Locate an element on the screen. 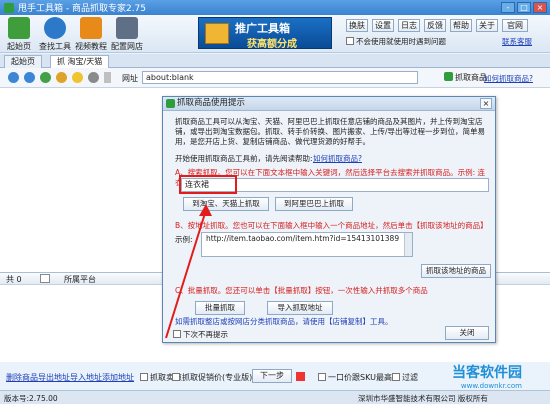 The height and width of the screenshot is (404, 550). find-tool-button: 查找工具 is located at coordinates (55, 34).